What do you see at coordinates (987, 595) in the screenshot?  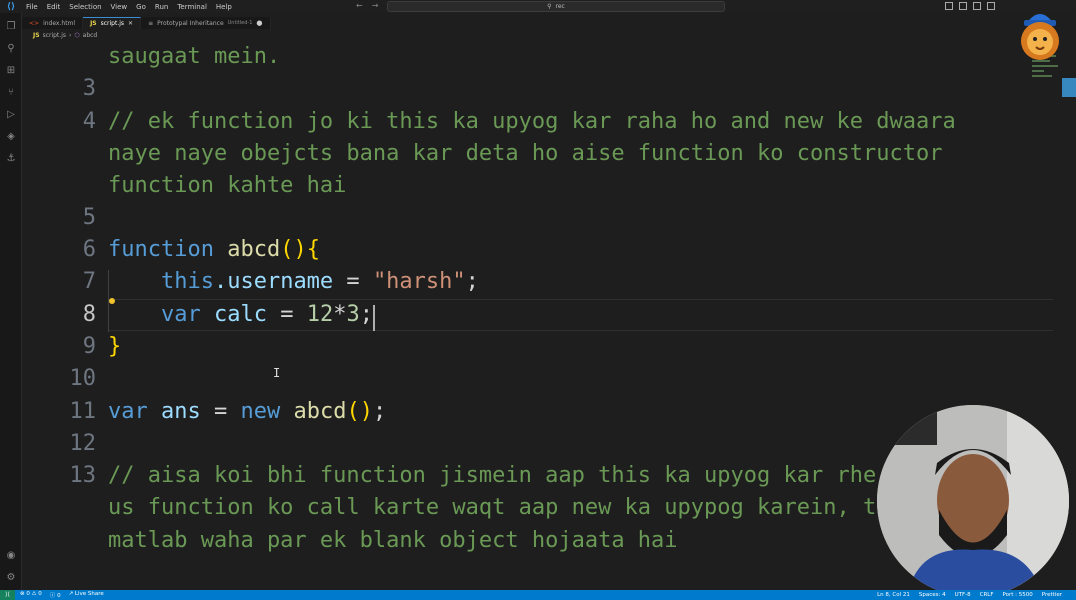 I see `end-of-line: CRLF` at bounding box center [987, 595].